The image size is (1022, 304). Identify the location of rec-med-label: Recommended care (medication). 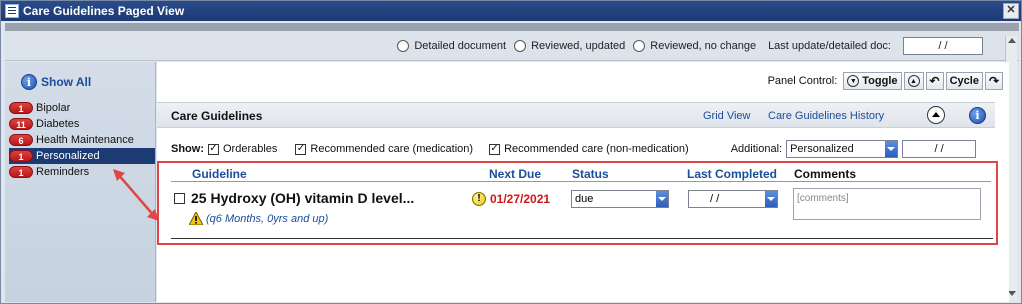
(392, 149).